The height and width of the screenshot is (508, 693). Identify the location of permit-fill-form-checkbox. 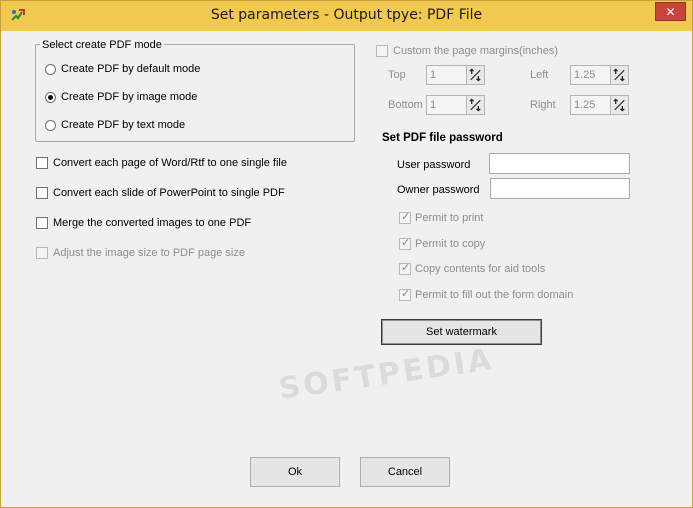
(405, 294).